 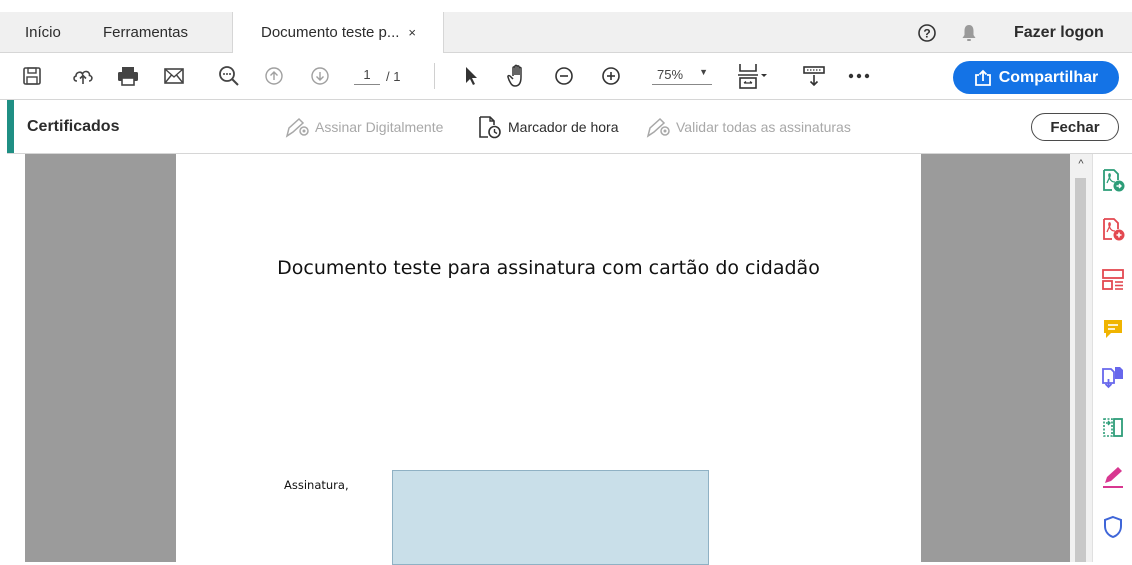 What do you see at coordinates (1113, 427) in the screenshot?
I see `organize-pages-icon` at bounding box center [1113, 427].